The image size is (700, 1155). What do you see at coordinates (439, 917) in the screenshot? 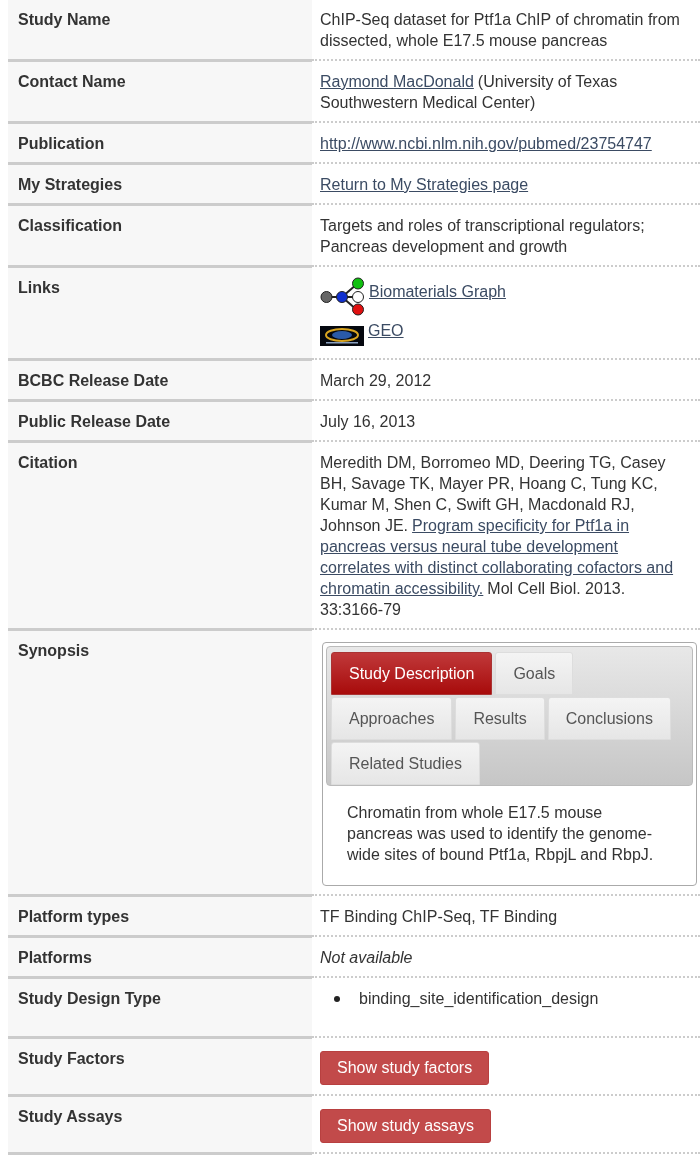
I see `field-value: TF Binding ChIP-Seq, TF Binding` at bounding box center [439, 917].